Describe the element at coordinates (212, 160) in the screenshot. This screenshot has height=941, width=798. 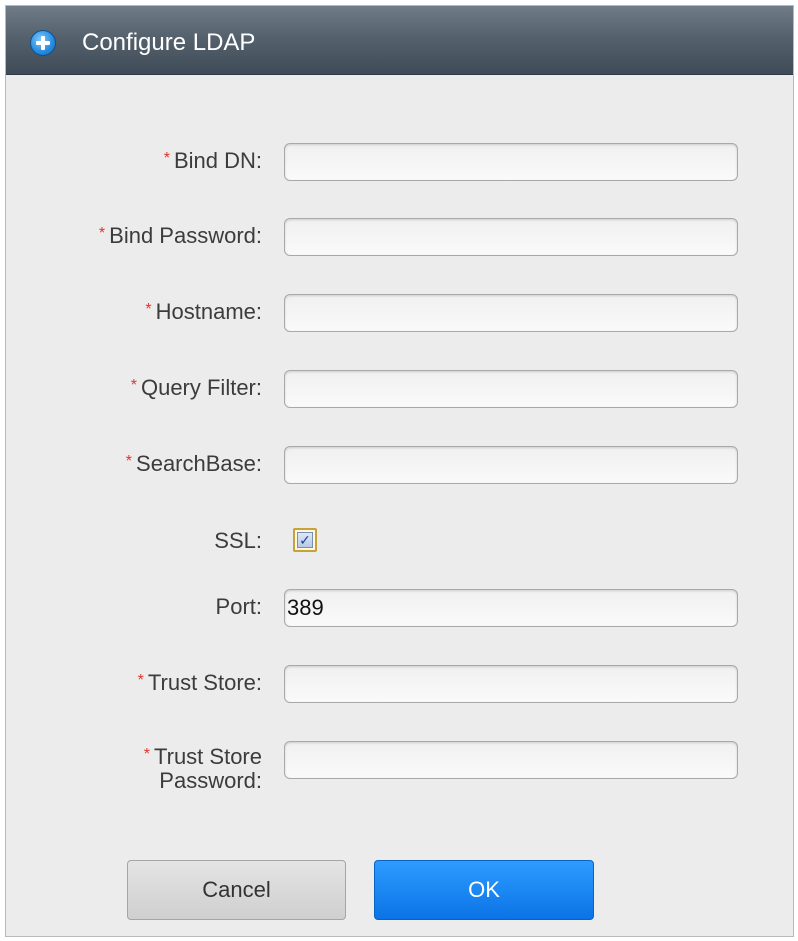
I see `bind-dn-label: * Bind DN:` at that location.